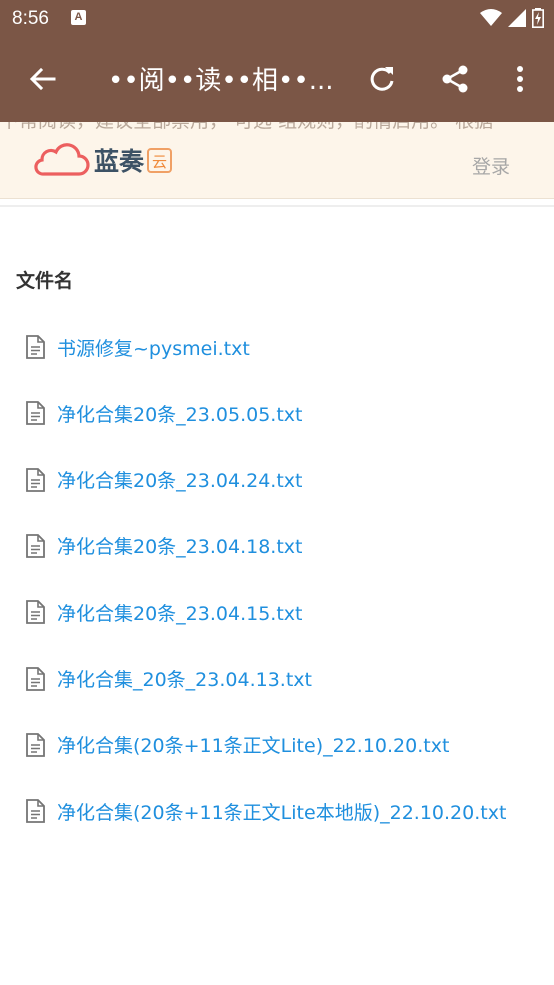  What do you see at coordinates (78, 17) in the screenshot?
I see `notification-icon: A` at bounding box center [78, 17].